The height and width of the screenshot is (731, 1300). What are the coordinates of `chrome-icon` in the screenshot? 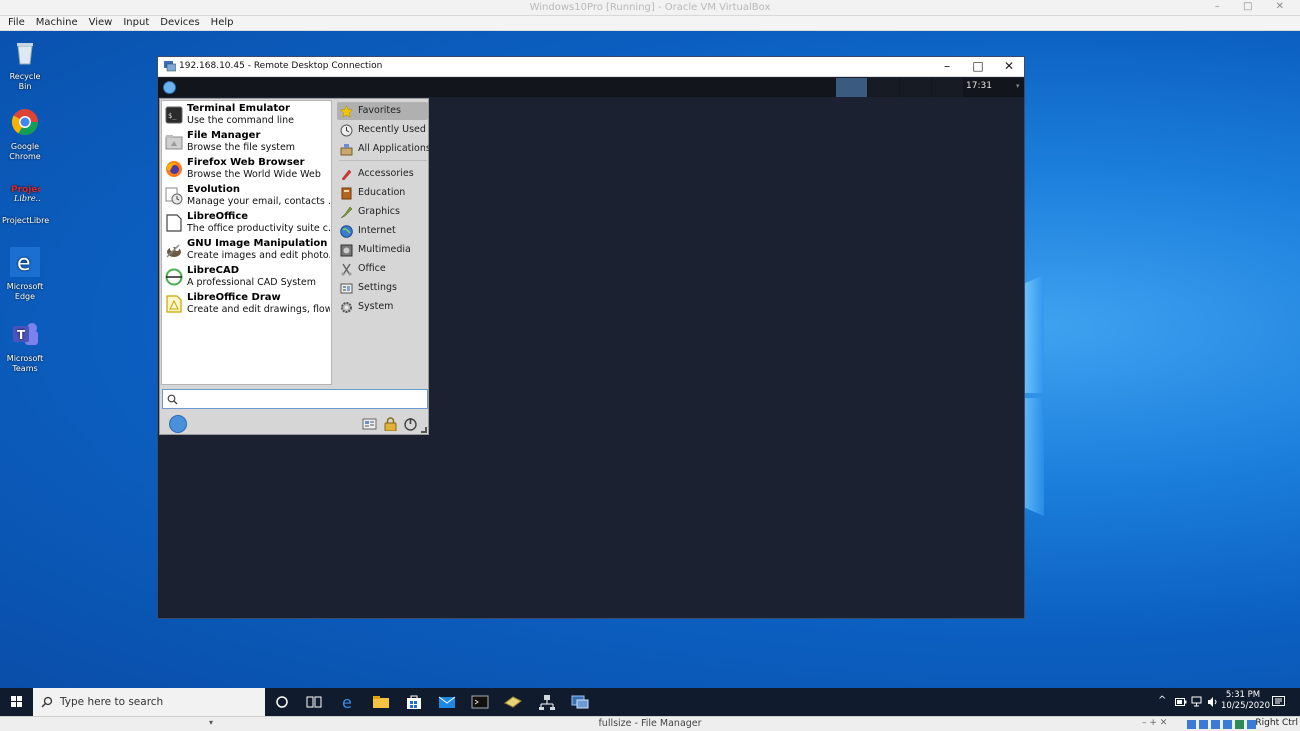 It's located at (25, 122).